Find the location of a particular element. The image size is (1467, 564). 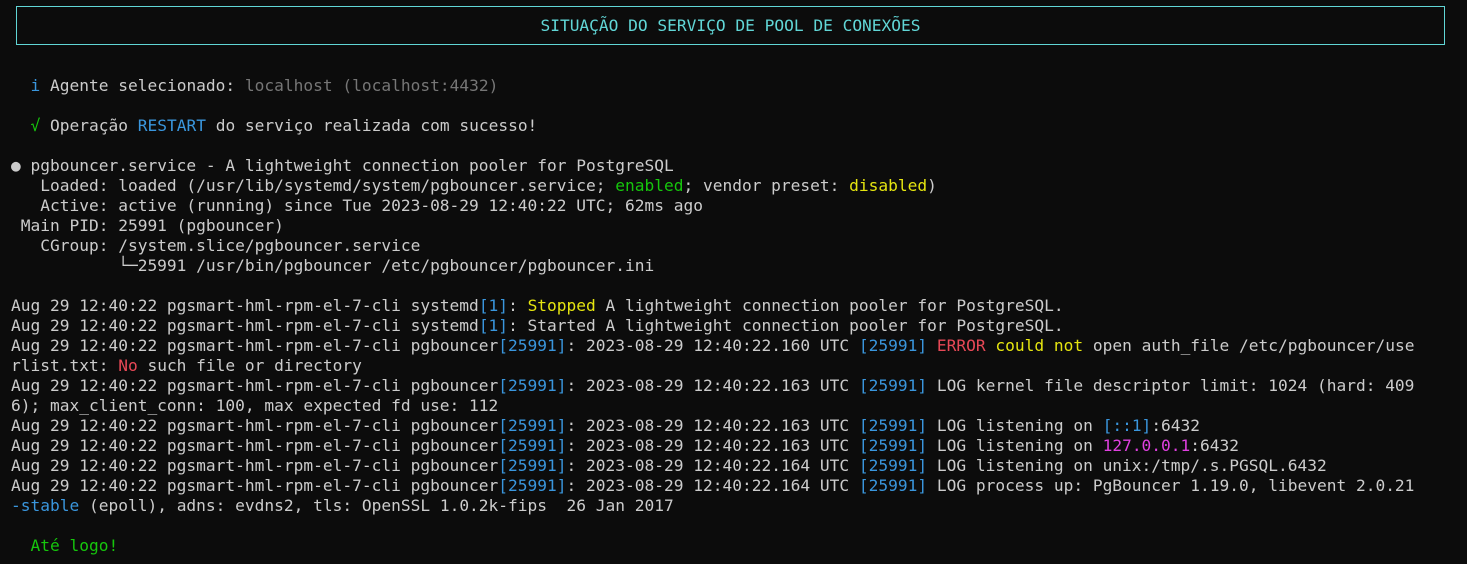

log-message: open auth_file /etc/pgbouncer/use is located at coordinates (1249, 345).